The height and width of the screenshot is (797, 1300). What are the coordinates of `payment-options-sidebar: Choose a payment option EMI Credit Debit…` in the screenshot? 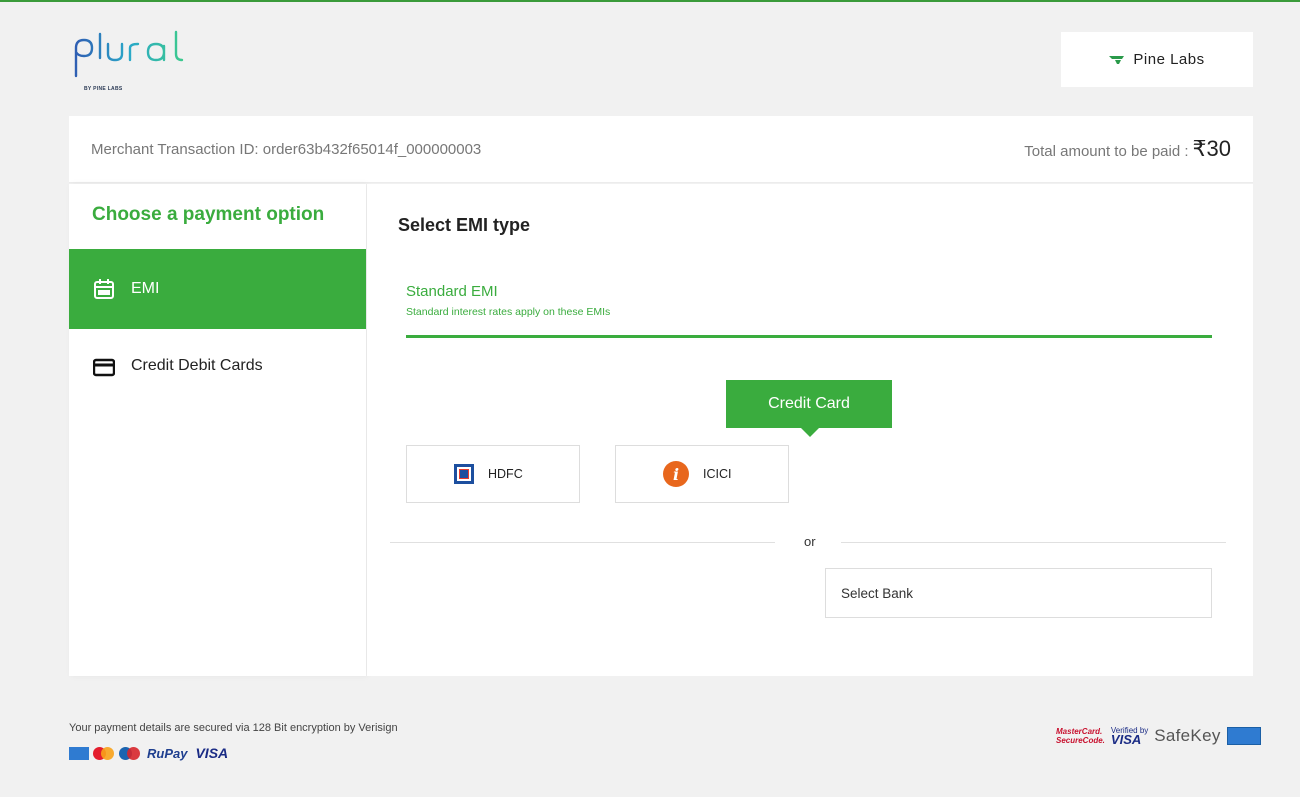 It's located at (217, 430).